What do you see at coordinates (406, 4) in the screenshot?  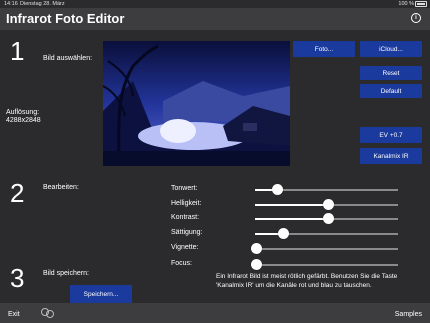 I see `status-battery: 100 %` at bounding box center [406, 4].